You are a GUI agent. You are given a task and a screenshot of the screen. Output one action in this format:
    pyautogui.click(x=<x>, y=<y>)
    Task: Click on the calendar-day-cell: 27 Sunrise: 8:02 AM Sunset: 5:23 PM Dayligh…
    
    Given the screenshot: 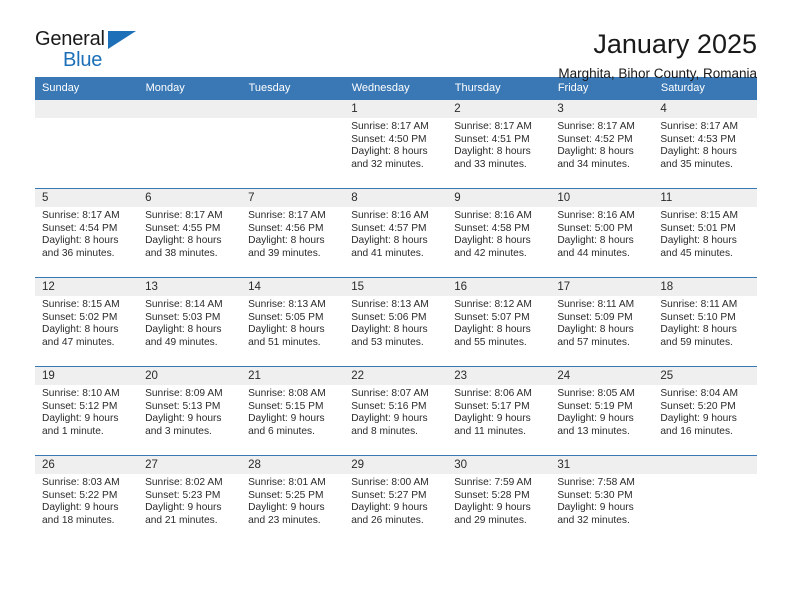 What is the action you would take?
    pyautogui.click(x=190, y=499)
    